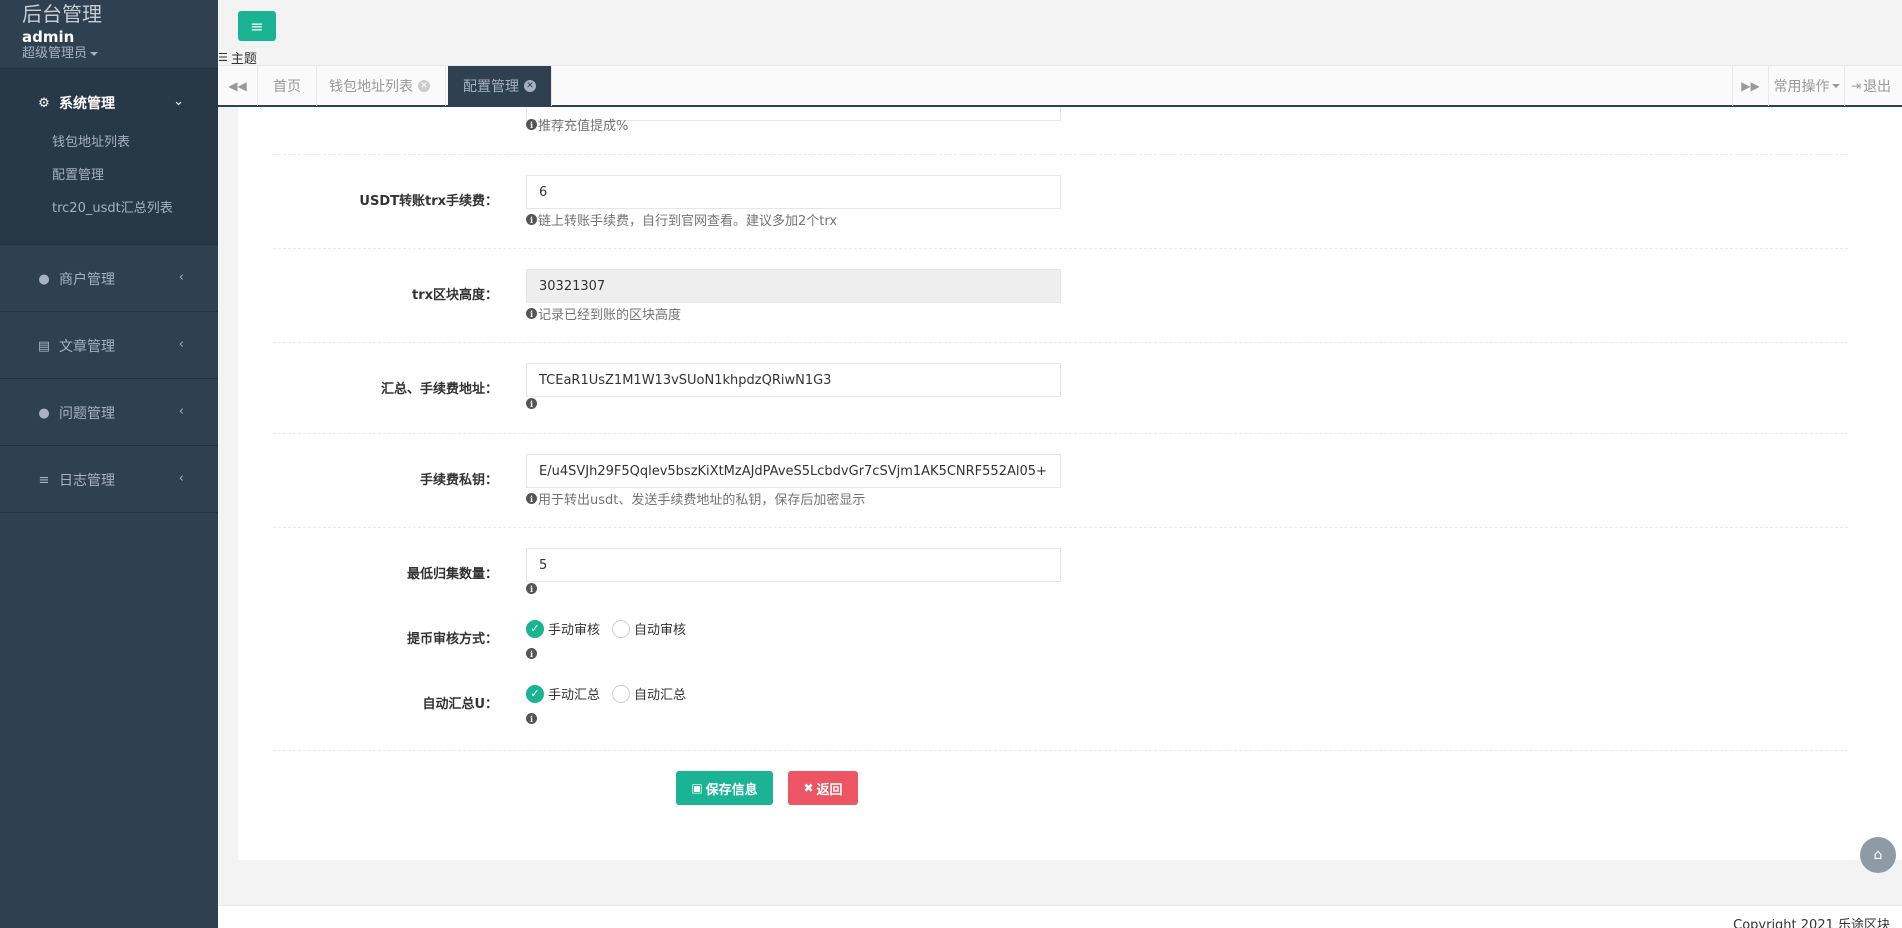 This screenshot has height=928, width=1902. What do you see at coordinates (458, 480) in the screenshot?
I see `fee-private-key-label: 手续费私钥：` at bounding box center [458, 480].